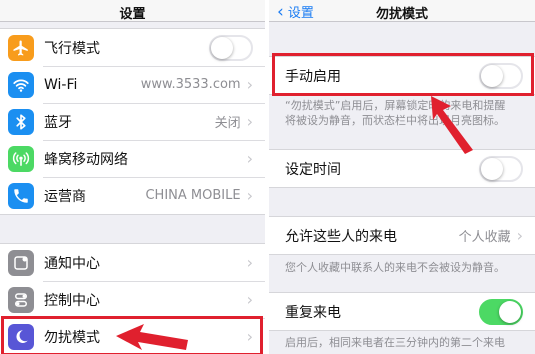 Image resolution: width=535 pixels, height=354 pixels. I want to click on manual-group: 手动启用, so click(402, 75).